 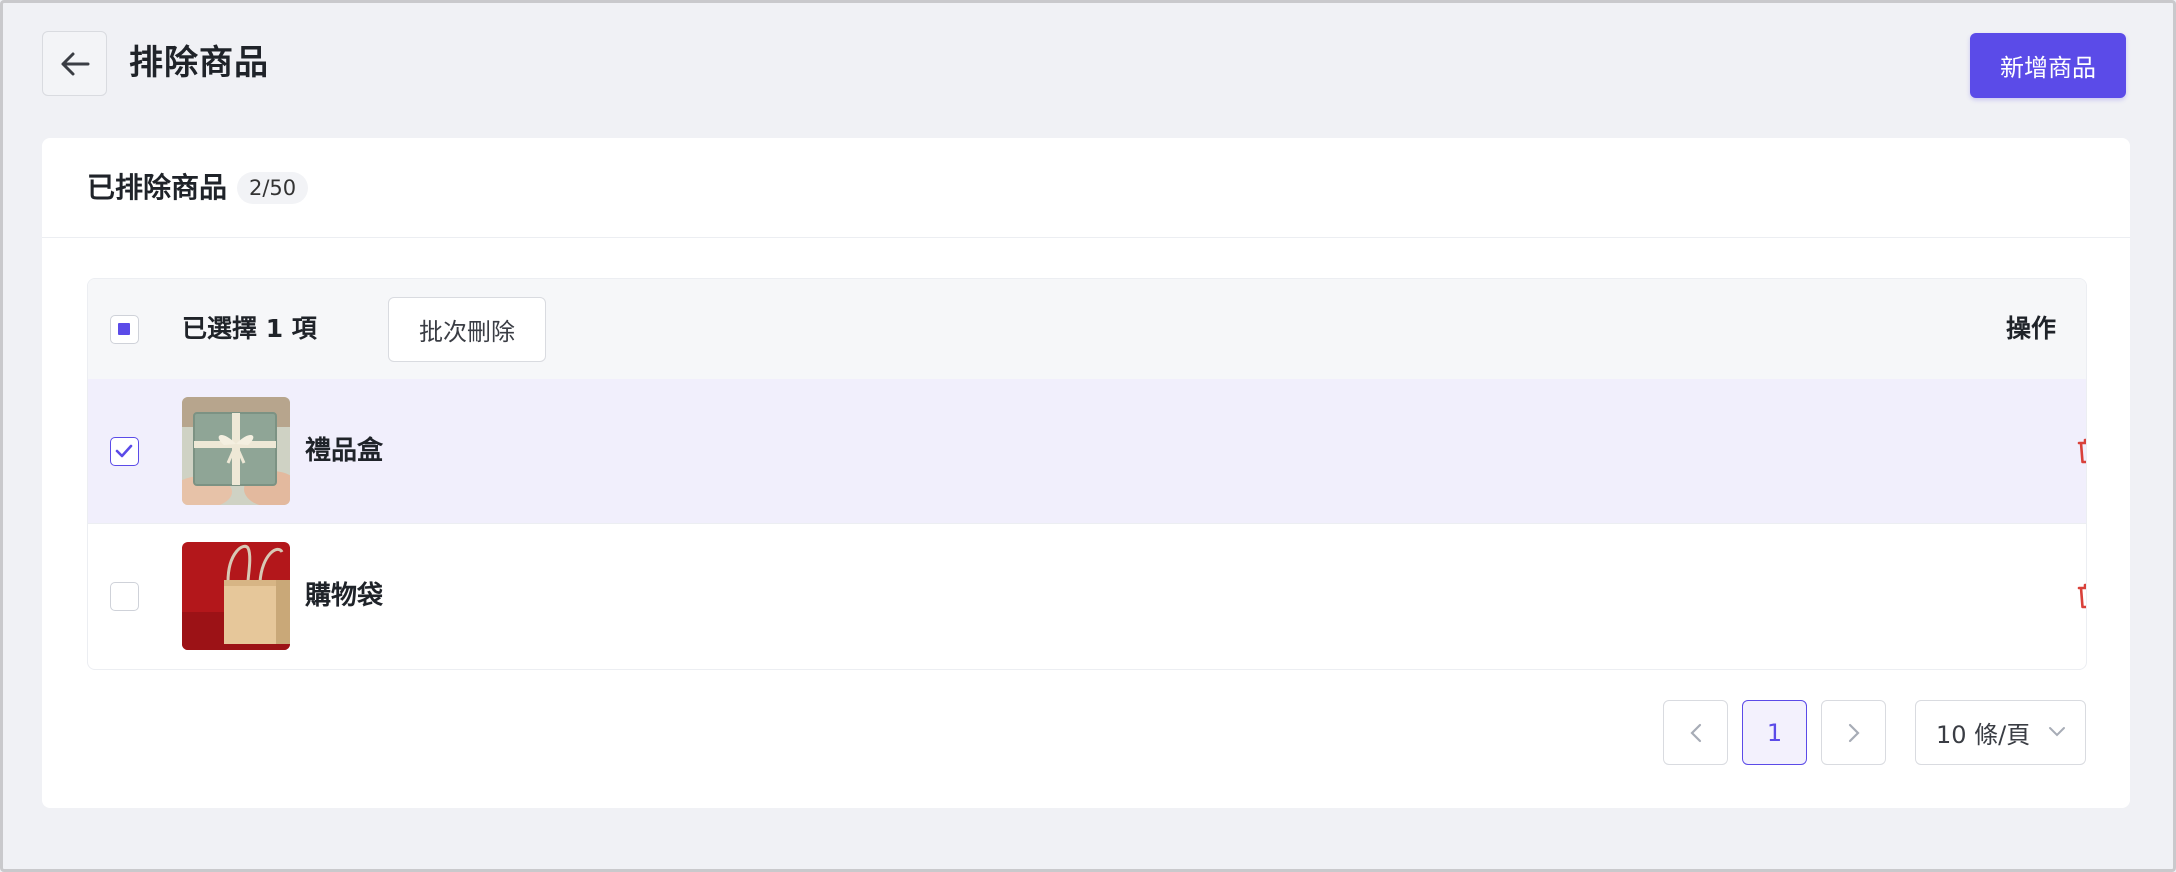 I want to click on table-header: 已選擇 1 項 批次刪除 操作, so click(x=1087, y=329).